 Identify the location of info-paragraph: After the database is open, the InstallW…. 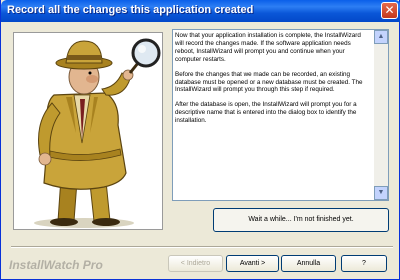
(266, 113).